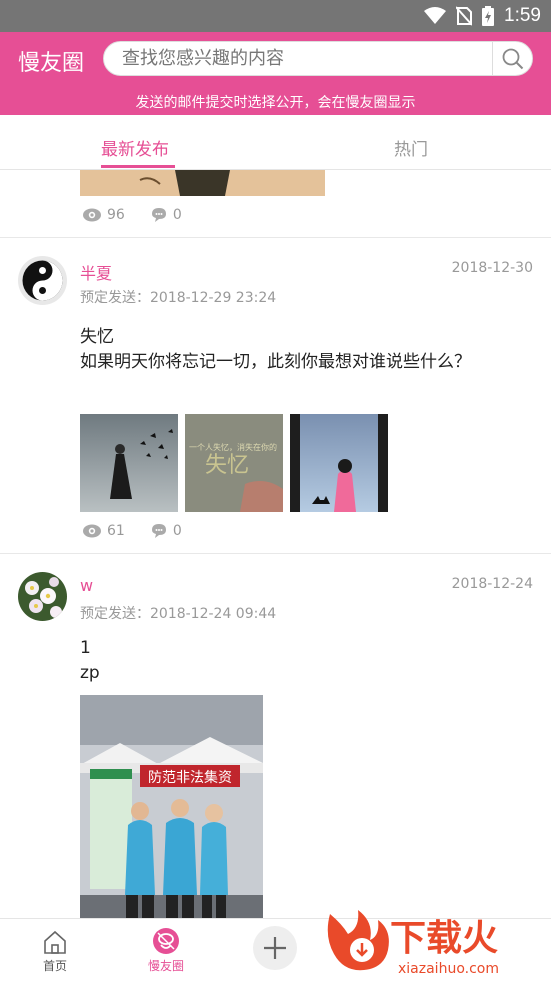 This screenshot has height=983, width=551. What do you see at coordinates (444, 938) in the screenshot?
I see `watermark-title: 下载火` at bounding box center [444, 938].